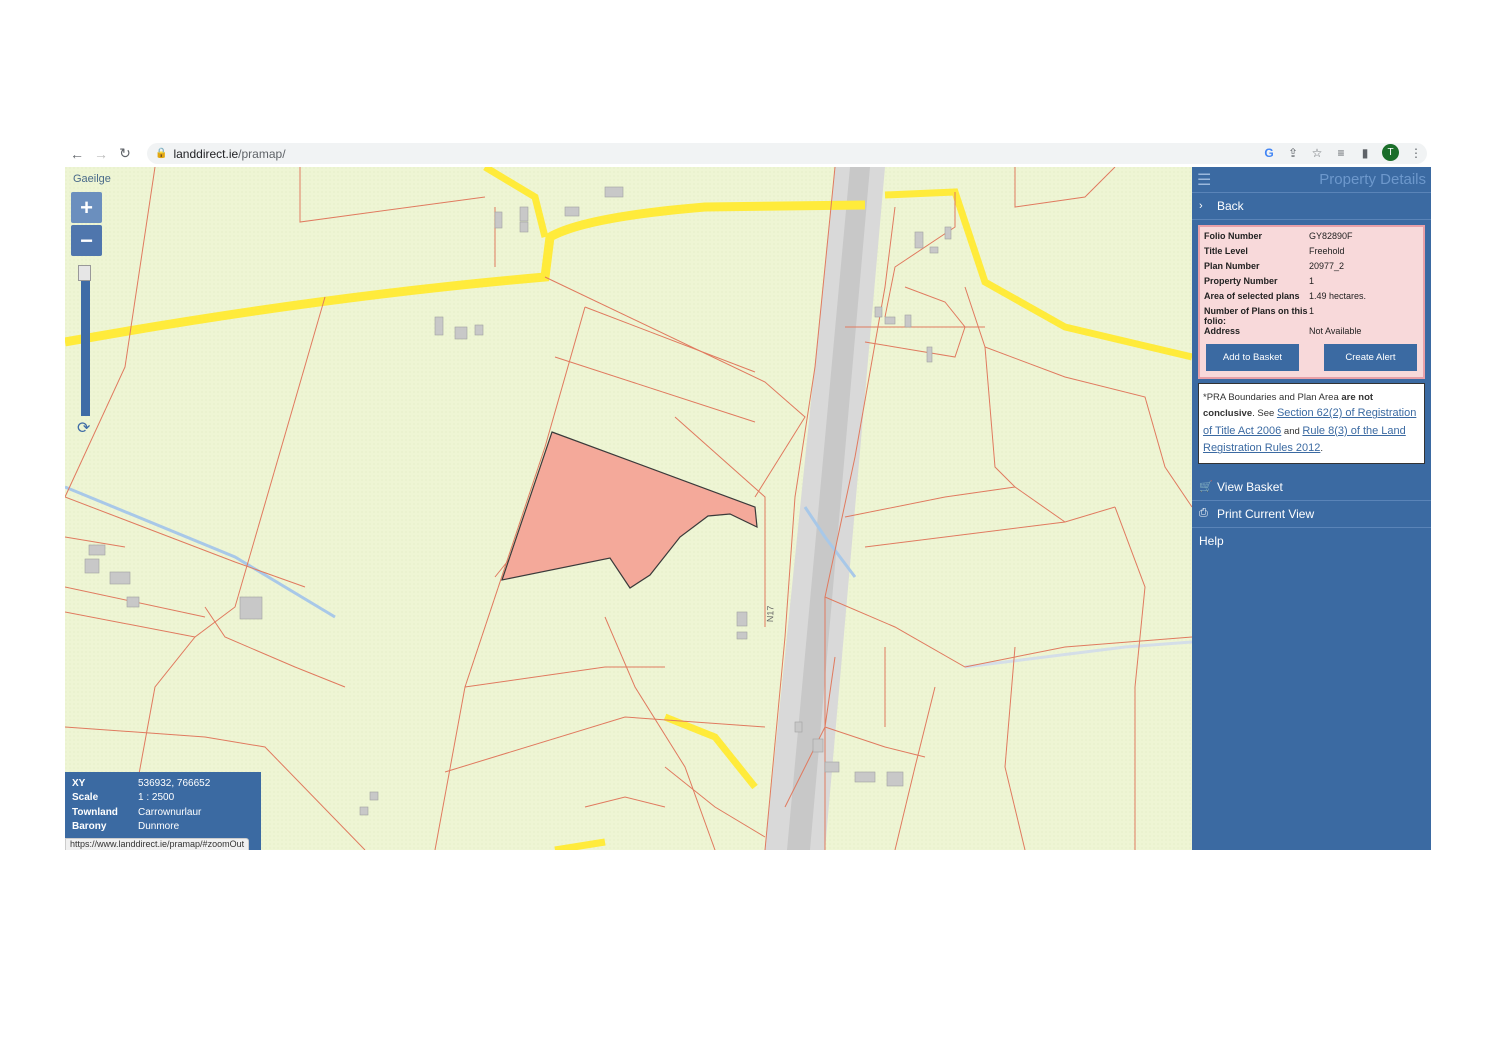 The width and height of the screenshot is (1497, 1058). Describe the element at coordinates (79, 783) in the screenshot. I see `info-label: XY` at that location.